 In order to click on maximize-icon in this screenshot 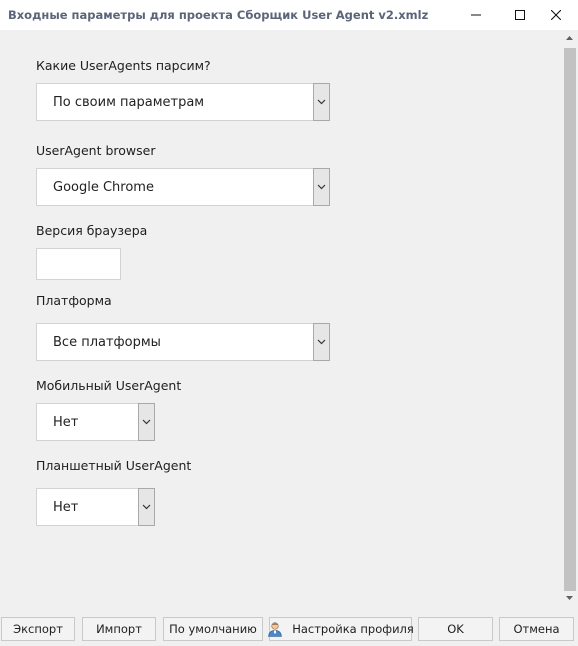, I will do `click(520, 15)`.